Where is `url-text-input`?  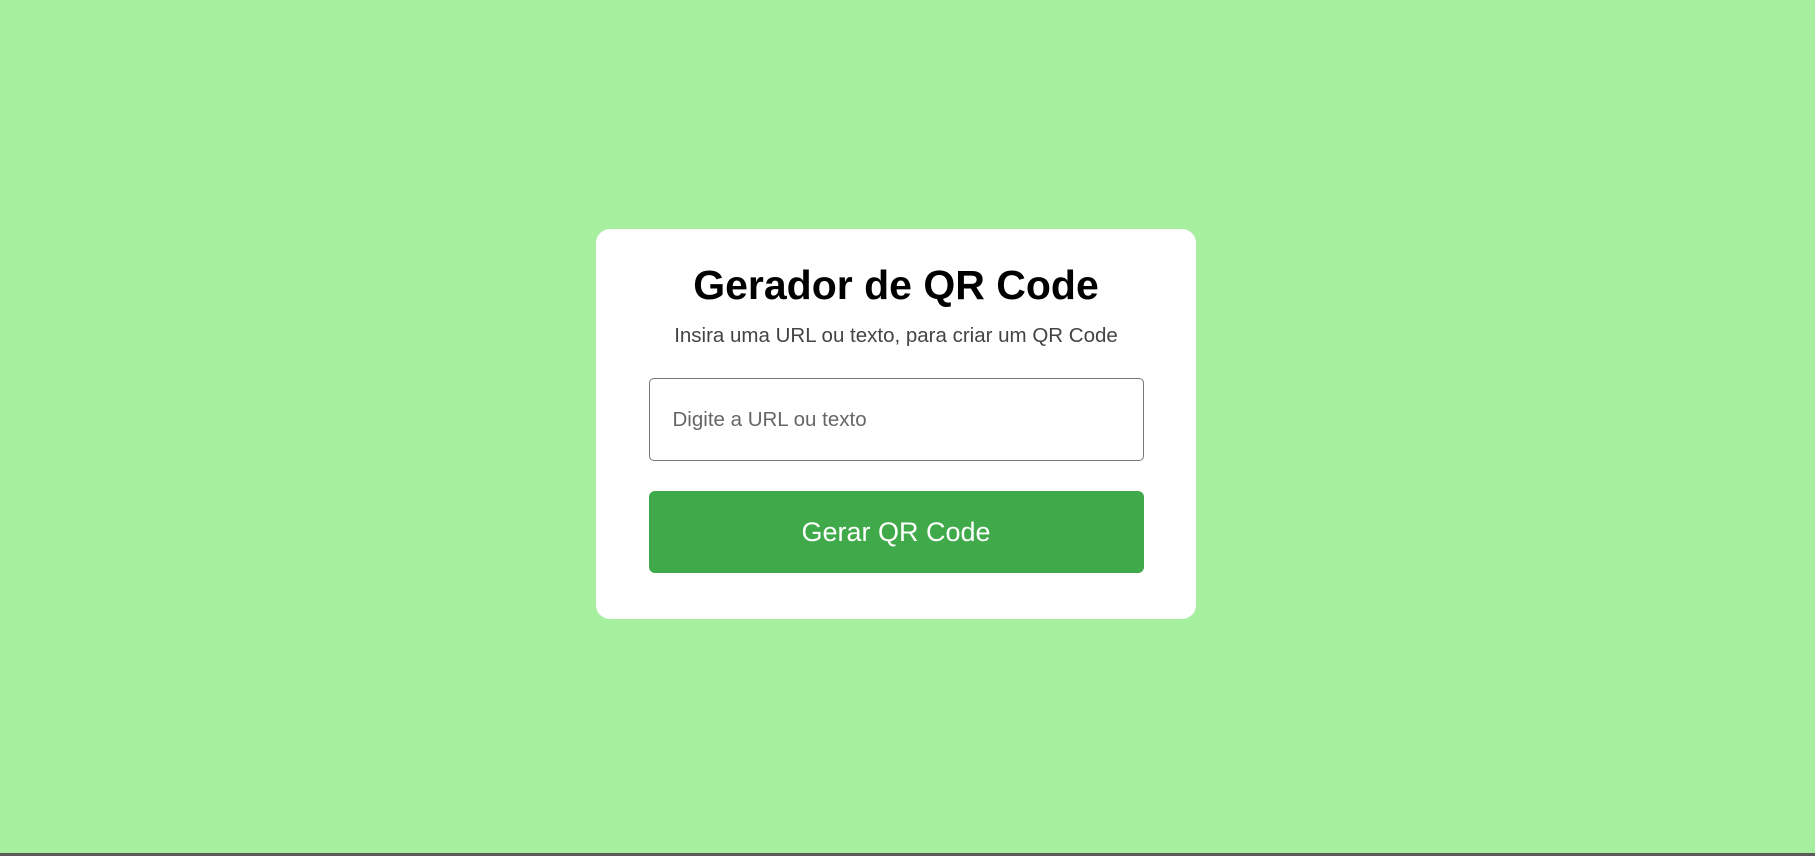
url-text-input is located at coordinates (896, 419).